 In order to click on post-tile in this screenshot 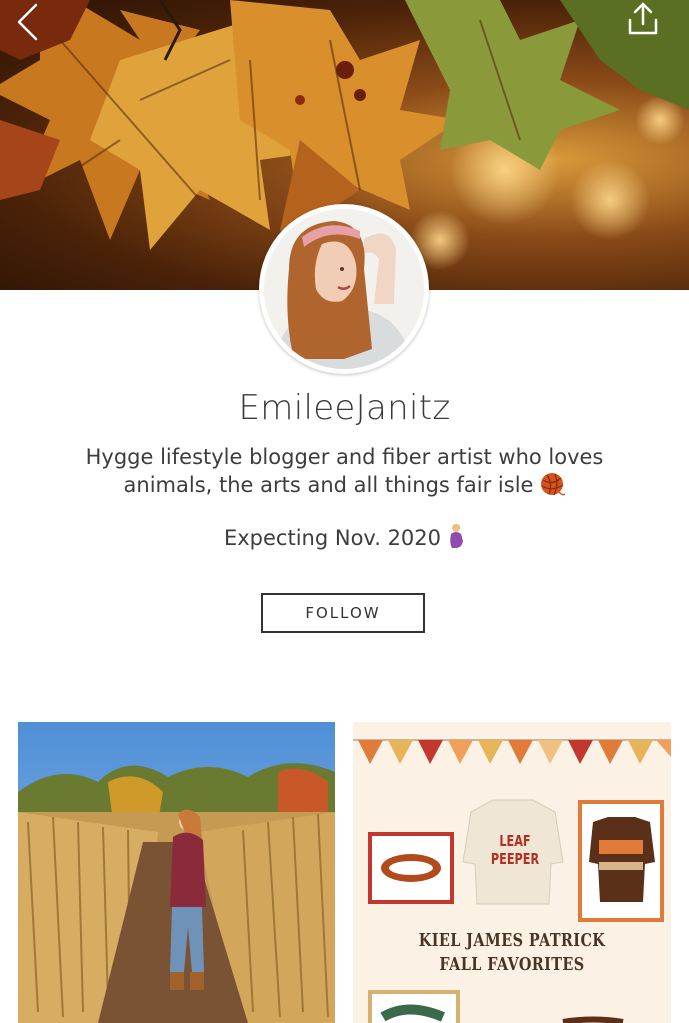, I will do `click(176, 872)`.